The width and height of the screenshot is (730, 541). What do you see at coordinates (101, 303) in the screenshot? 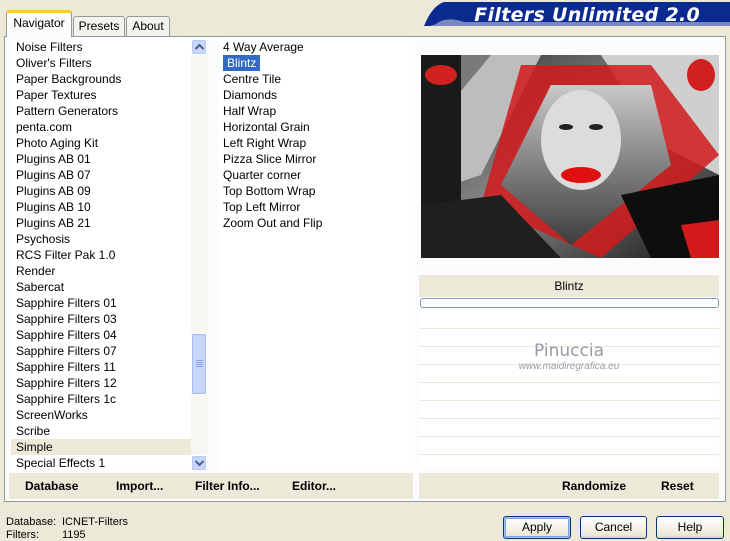
I see `category-item: Sapphire Filters 01` at bounding box center [101, 303].